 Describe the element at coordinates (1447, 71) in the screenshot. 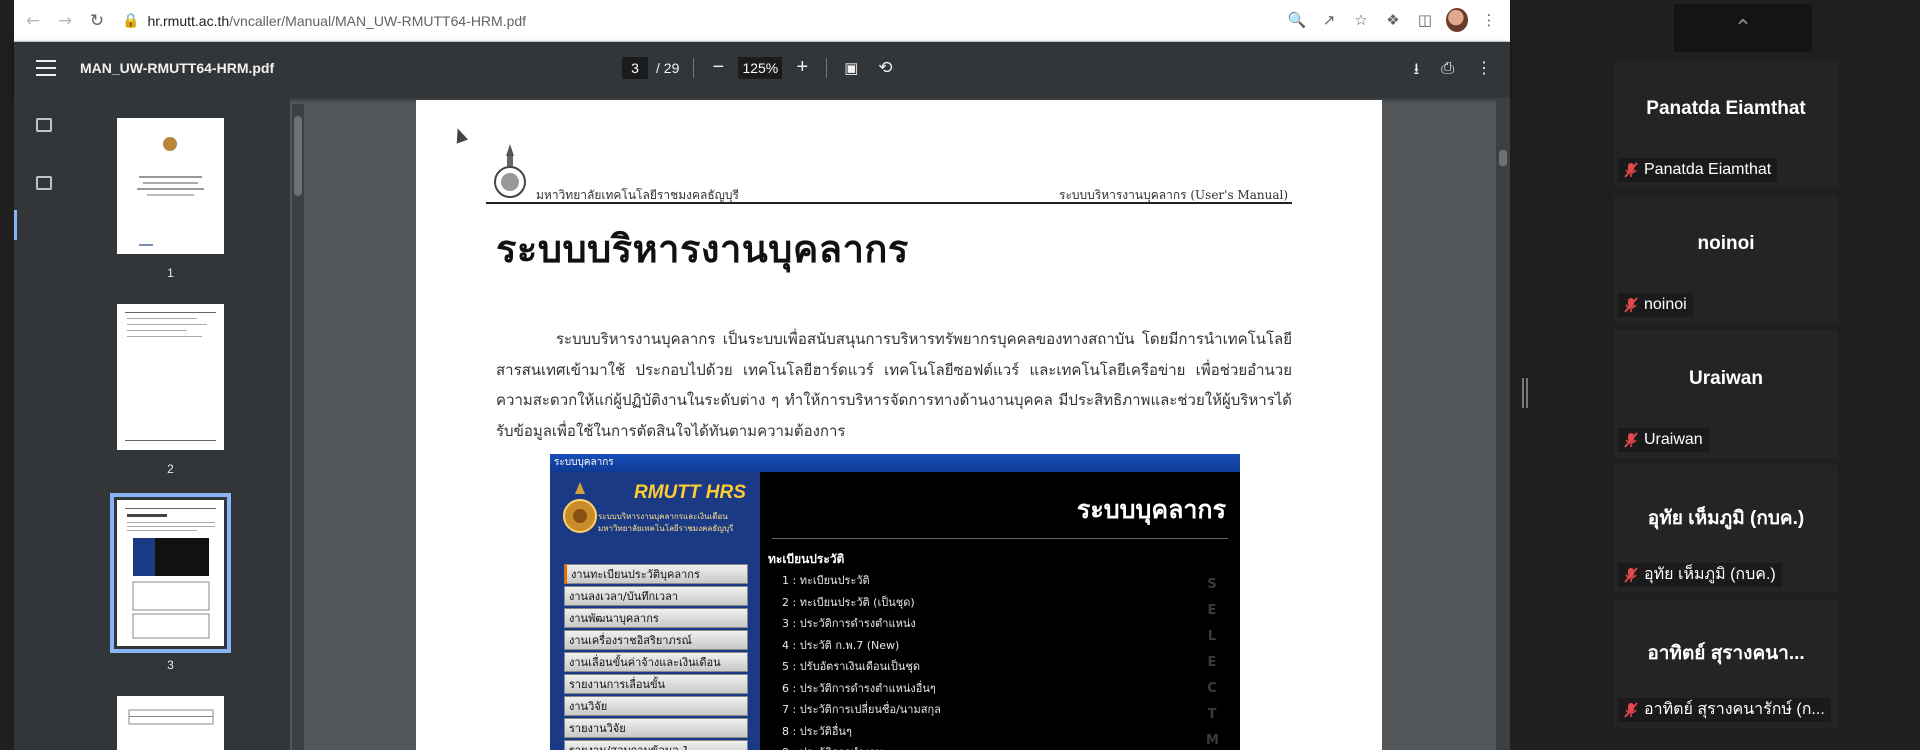

I see `print-icon: ⎙` at that location.